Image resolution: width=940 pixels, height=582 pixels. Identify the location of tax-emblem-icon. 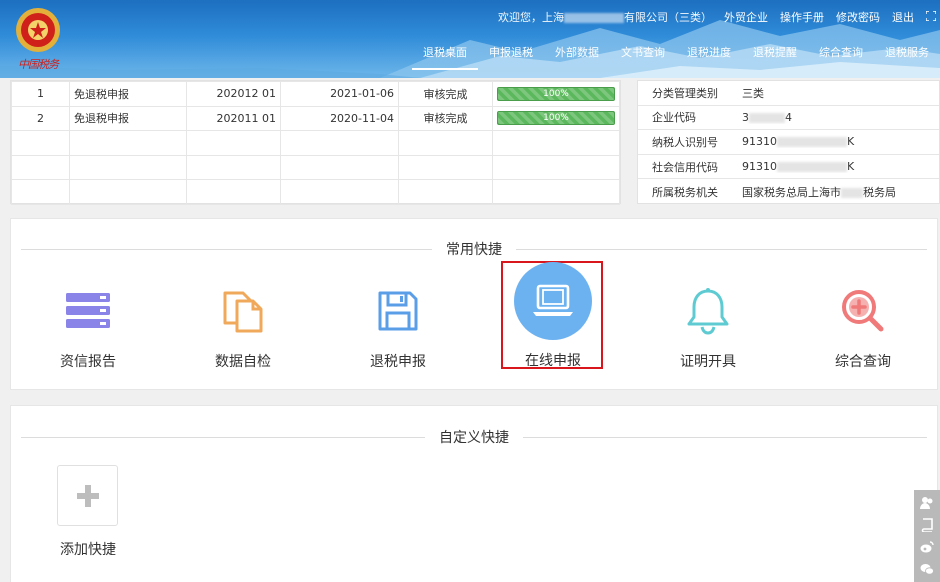
(38, 30).